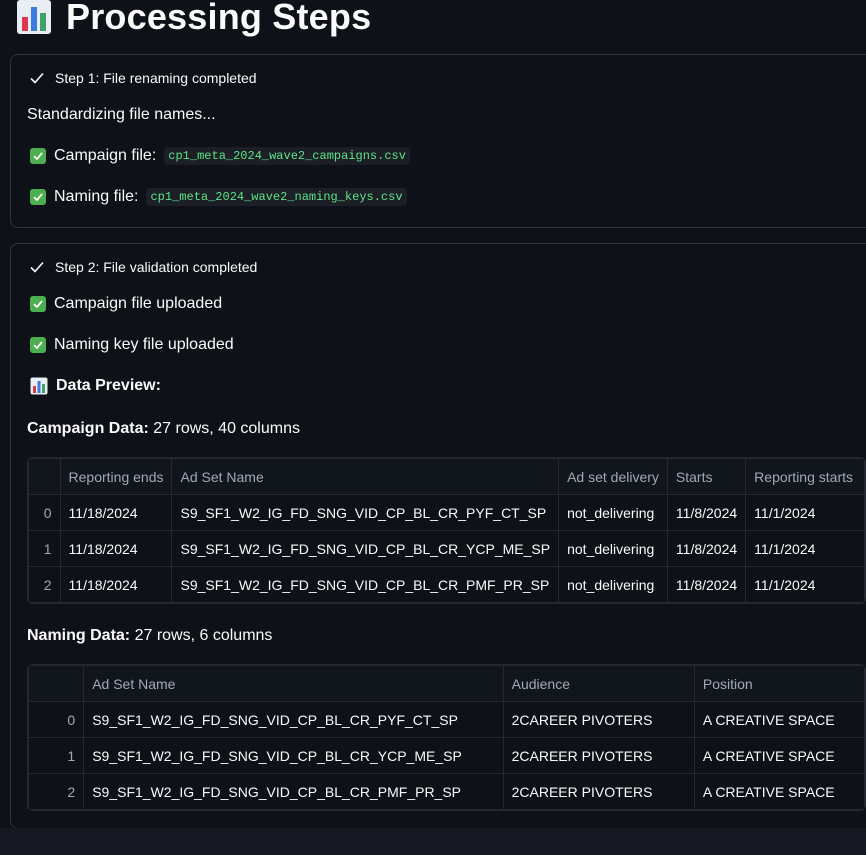 This screenshot has height=855, width=866. I want to click on campaign-uploaded-line: Campaign file uploaded, so click(126, 304).